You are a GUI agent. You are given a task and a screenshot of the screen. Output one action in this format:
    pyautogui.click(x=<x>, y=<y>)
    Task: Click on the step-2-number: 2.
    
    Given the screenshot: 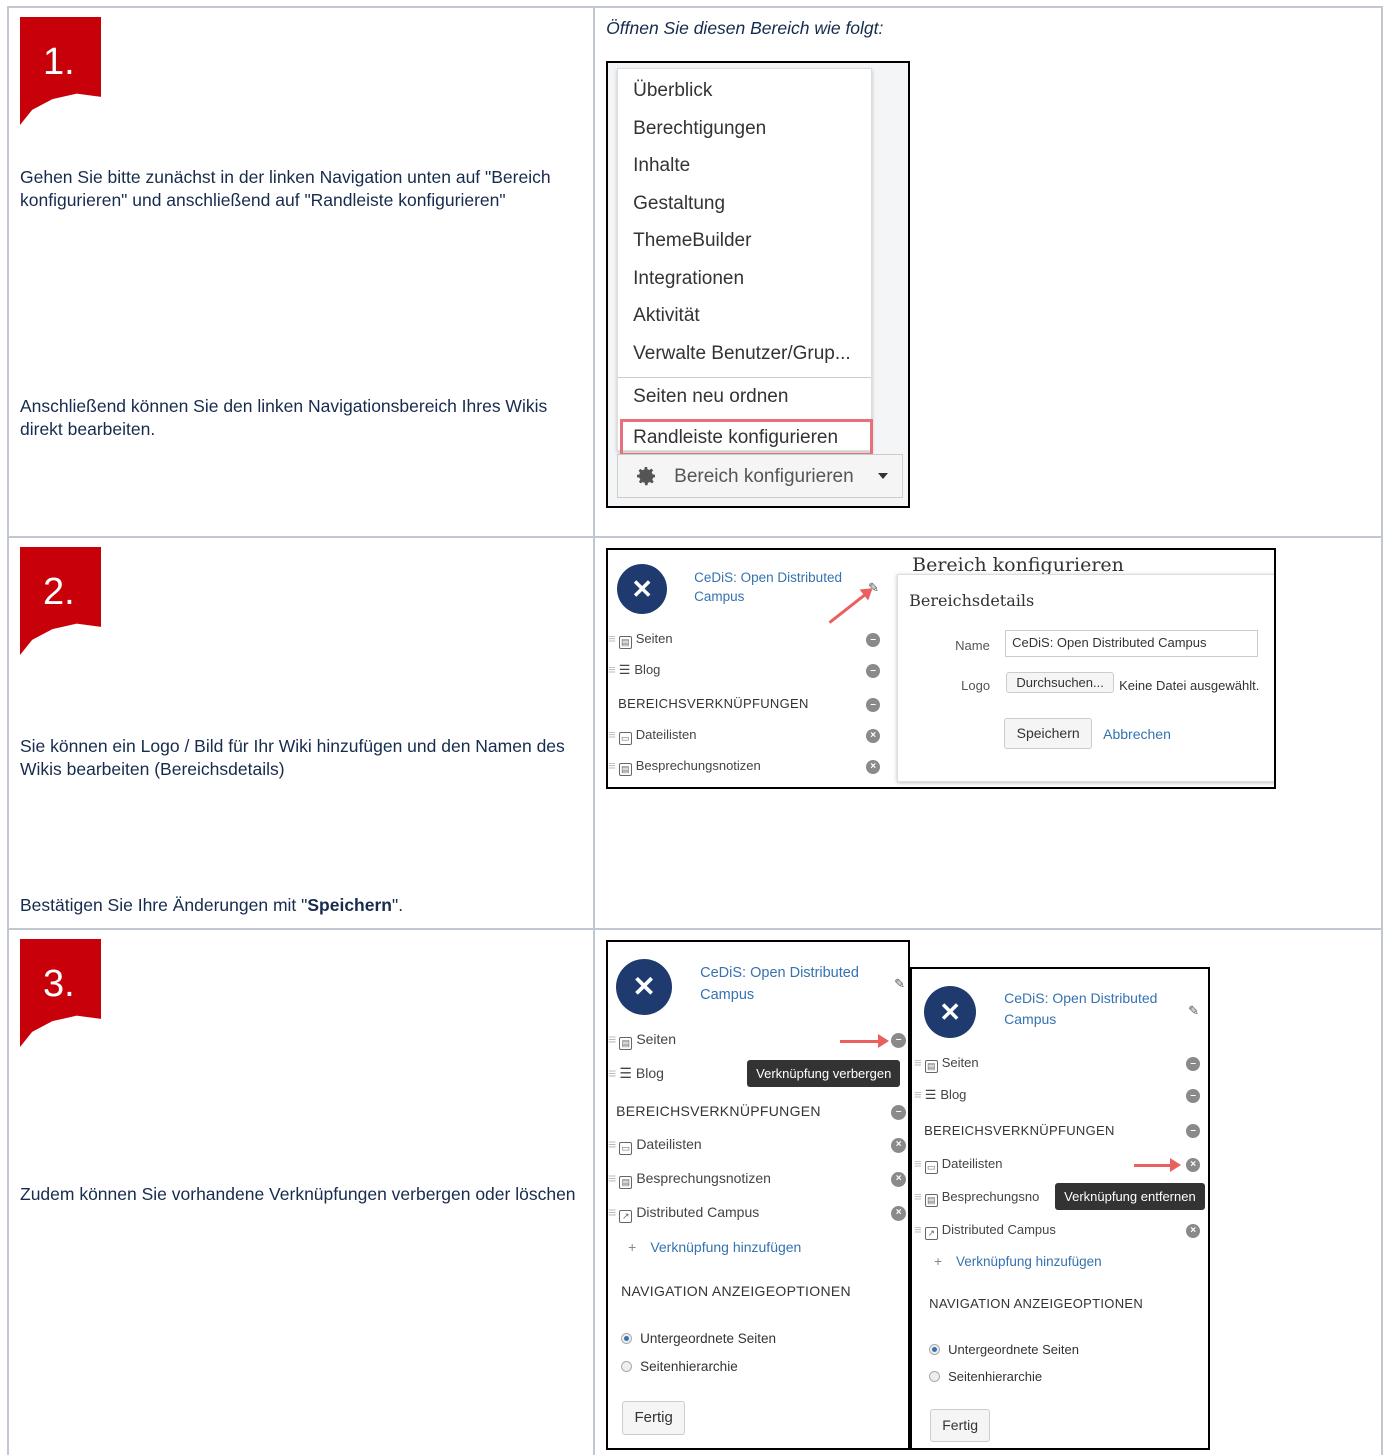 What is the action you would take?
    pyautogui.click(x=59, y=592)
    